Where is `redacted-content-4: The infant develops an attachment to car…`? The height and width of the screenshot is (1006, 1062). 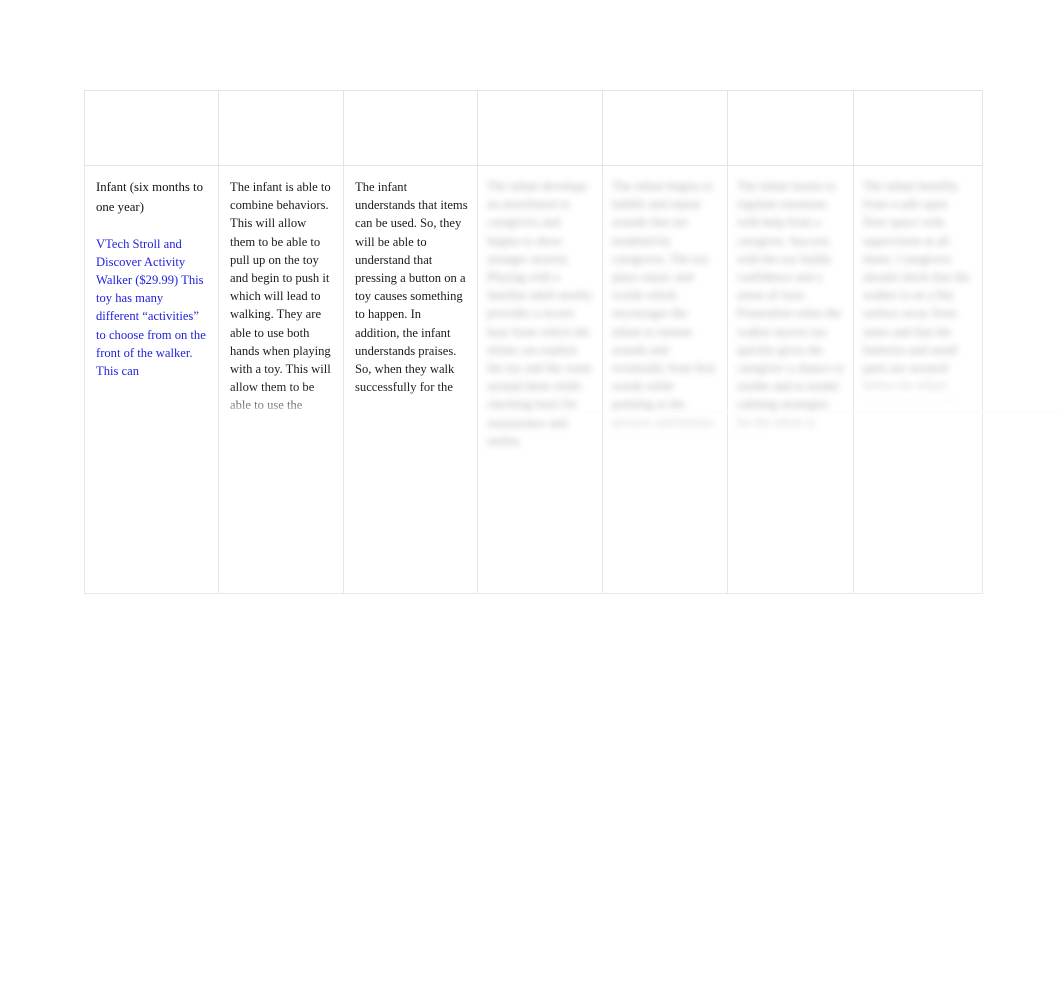
redacted-content-4: The infant develops an attachment to car… is located at coordinates (540, 380).